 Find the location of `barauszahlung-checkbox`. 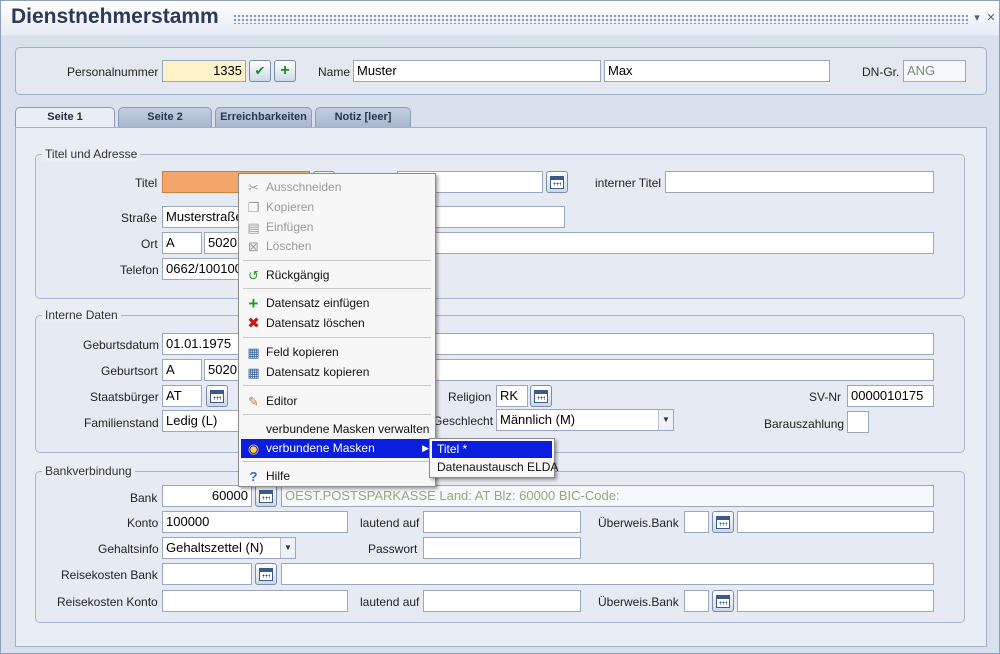

barauszahlung-checkbox is located at coordinates (858, 422).